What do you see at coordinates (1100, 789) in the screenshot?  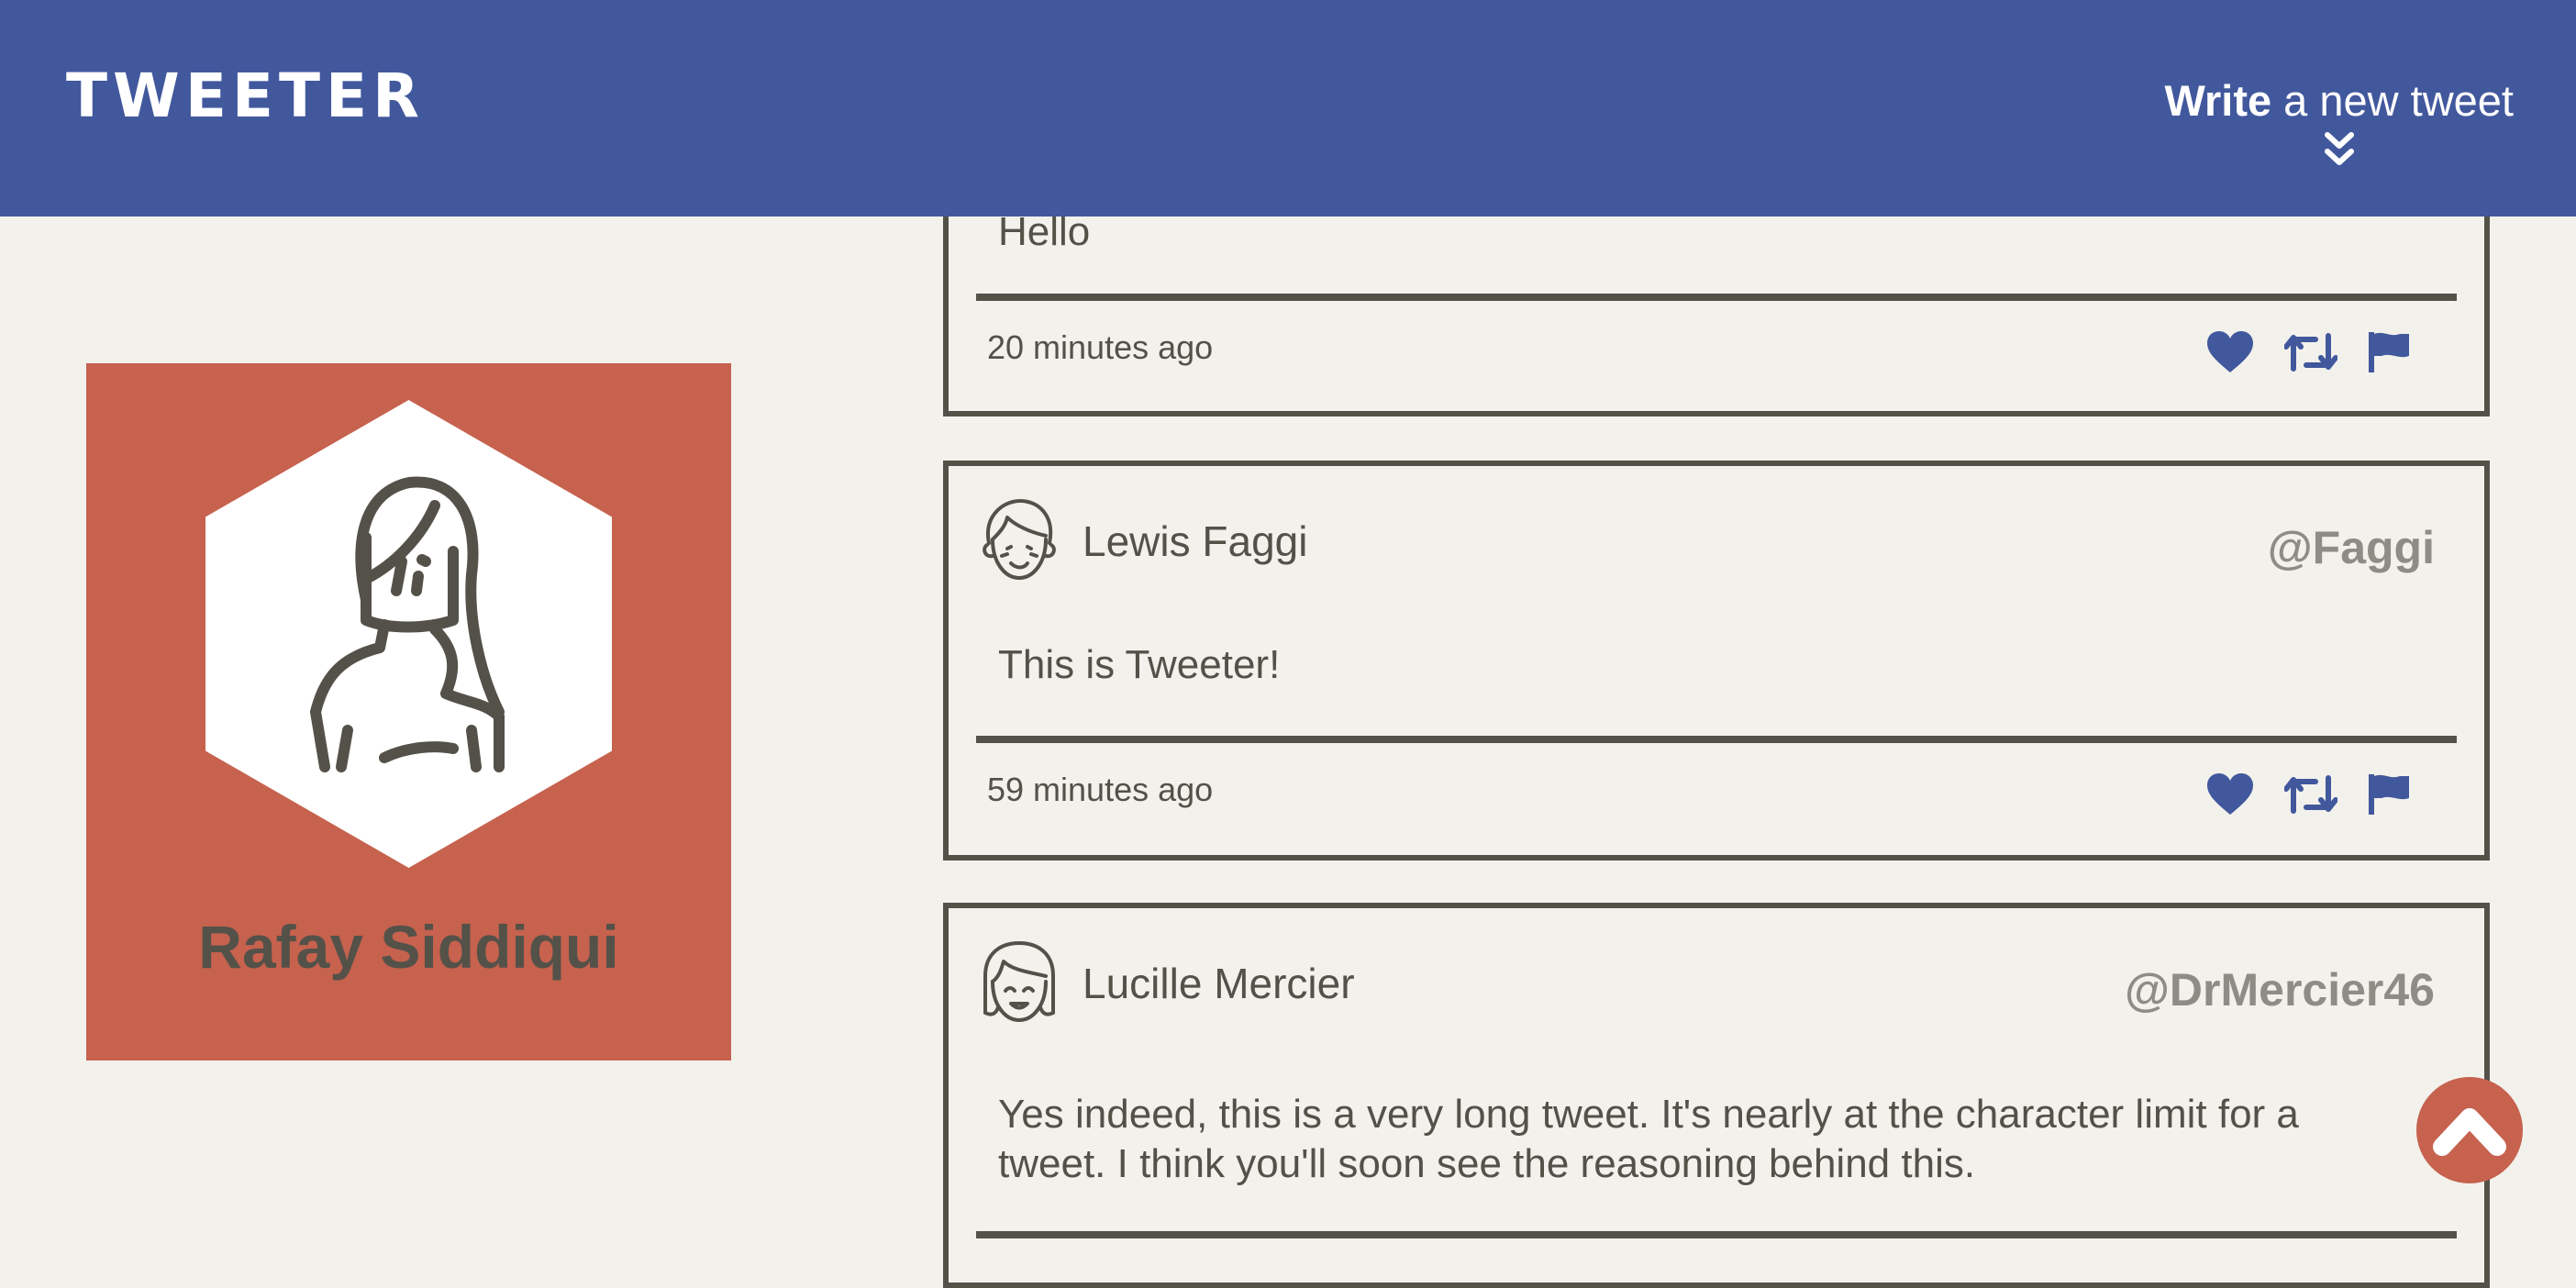 I see `tweet-timestamp: 59 minutes ago` at bounding box center [1100, 789].